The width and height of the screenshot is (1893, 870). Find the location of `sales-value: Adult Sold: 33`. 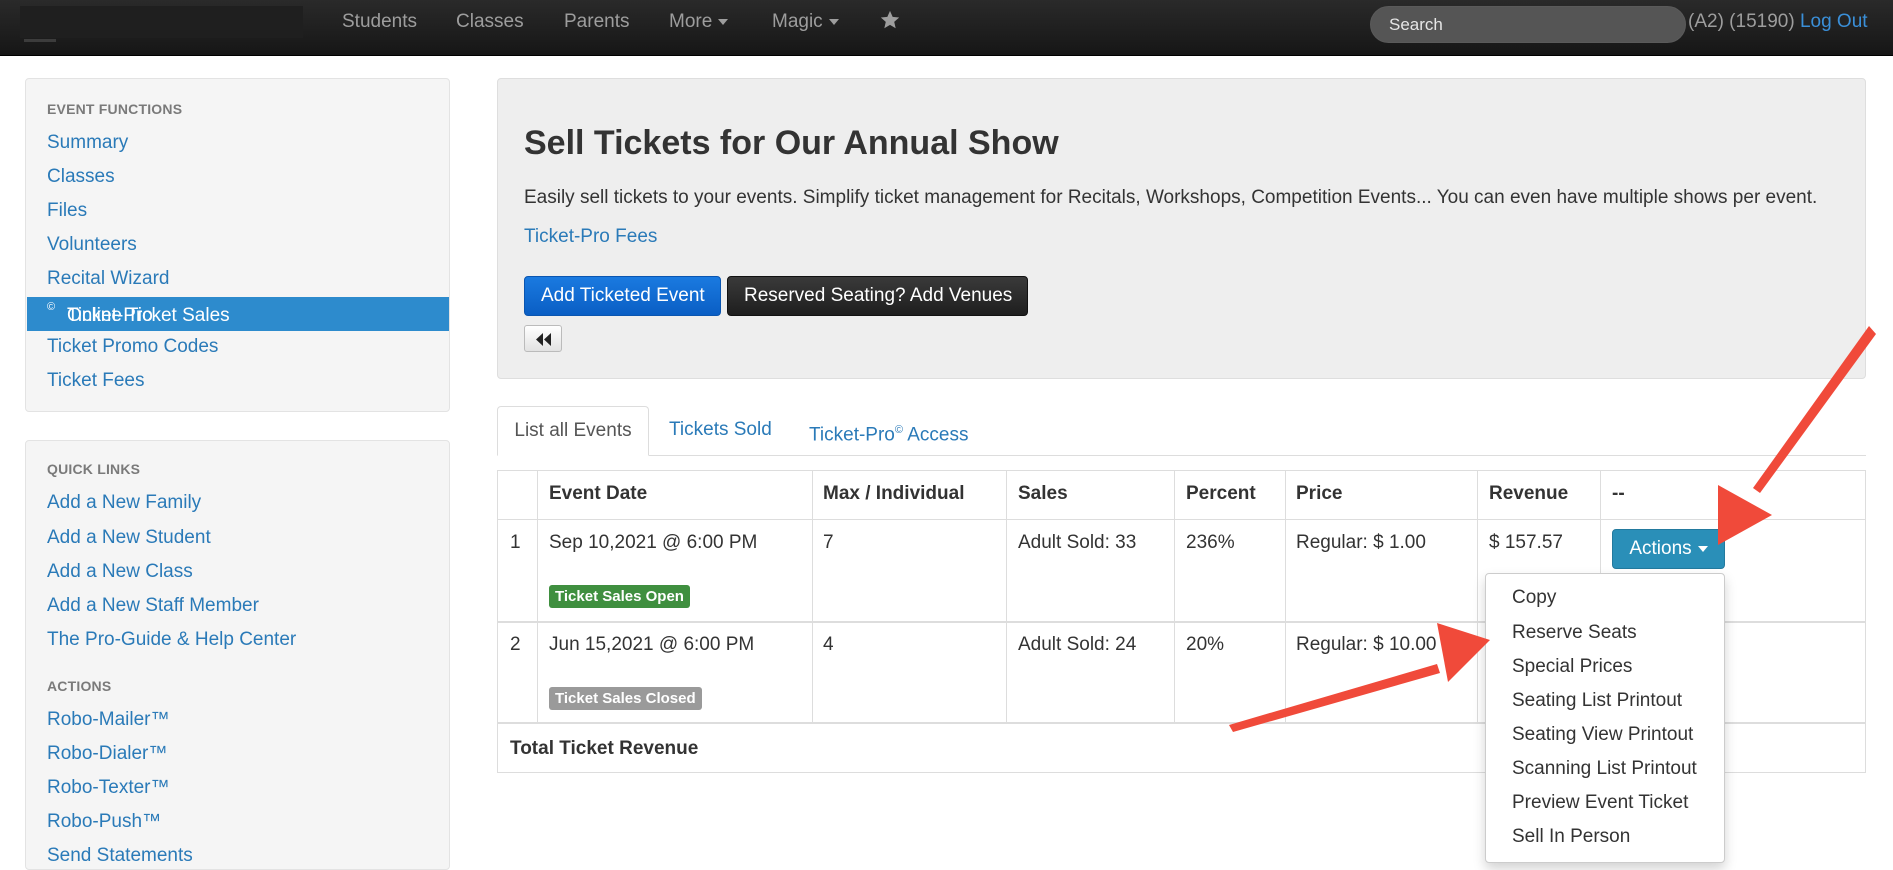

sales-value: Adult Sold: 33 is located at coordinates (1077, 542).